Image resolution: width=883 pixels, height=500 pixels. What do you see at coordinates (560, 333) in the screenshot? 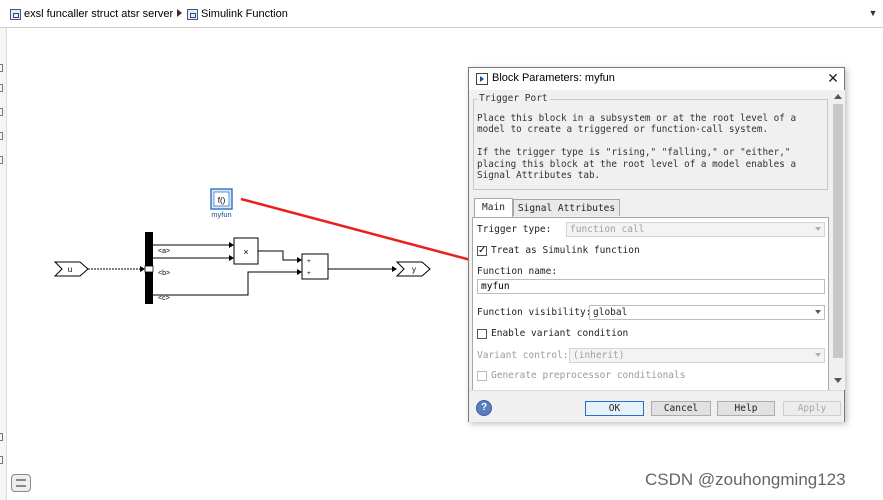
I see `enable-variant-label: Enable variant condition` at bounding box center [560, 333].